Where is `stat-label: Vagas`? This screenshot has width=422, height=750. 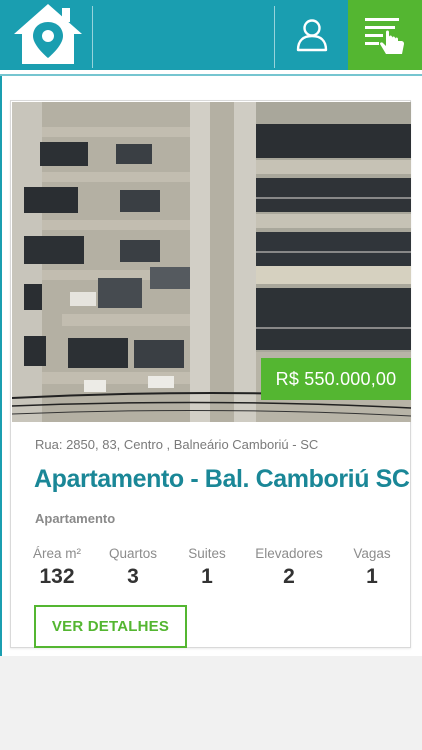 stat-label: Vagas is located at coordinates (372, 553).